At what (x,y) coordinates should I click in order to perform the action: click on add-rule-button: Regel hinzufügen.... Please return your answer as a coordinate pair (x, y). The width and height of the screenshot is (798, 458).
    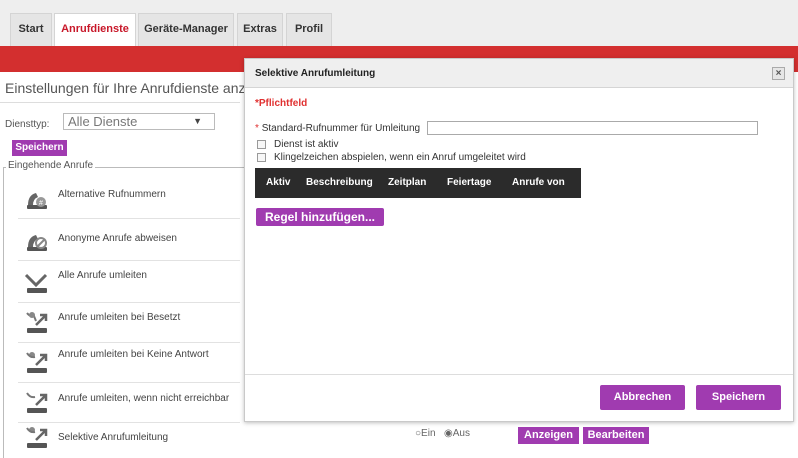
    Looking at the image, I should click on (320, 217).